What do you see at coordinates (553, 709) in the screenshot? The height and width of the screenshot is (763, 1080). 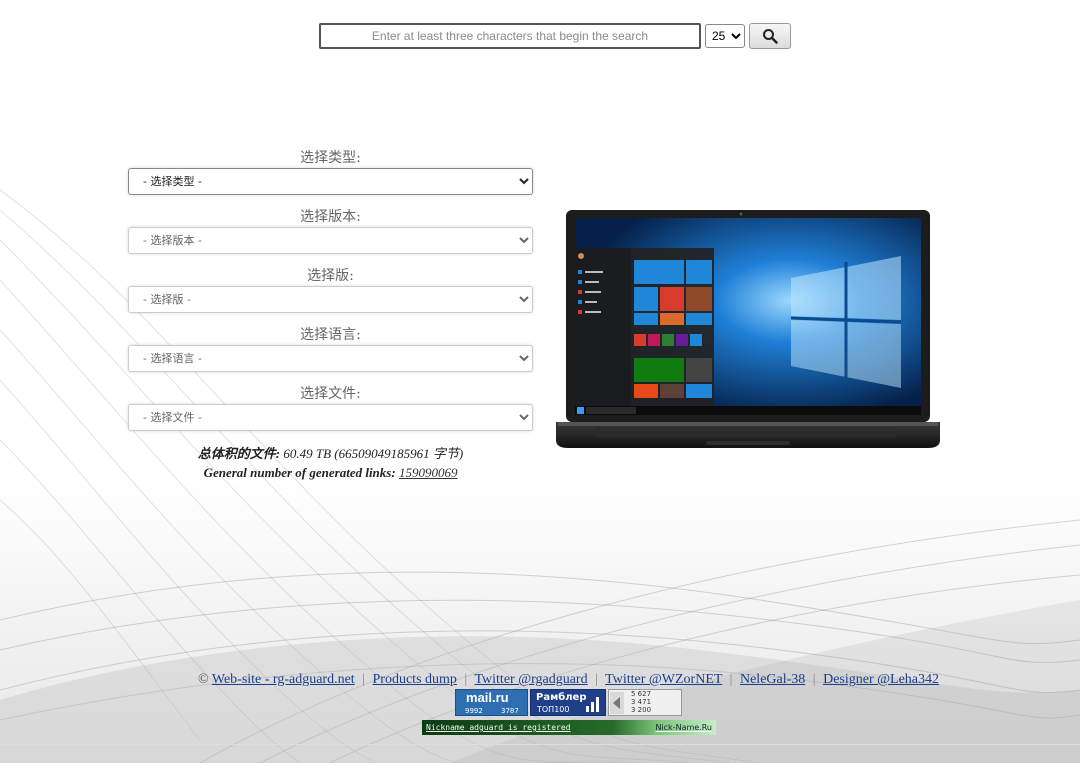 I see `rambler-sub: ТОП100` at bounding box center [553, 709].